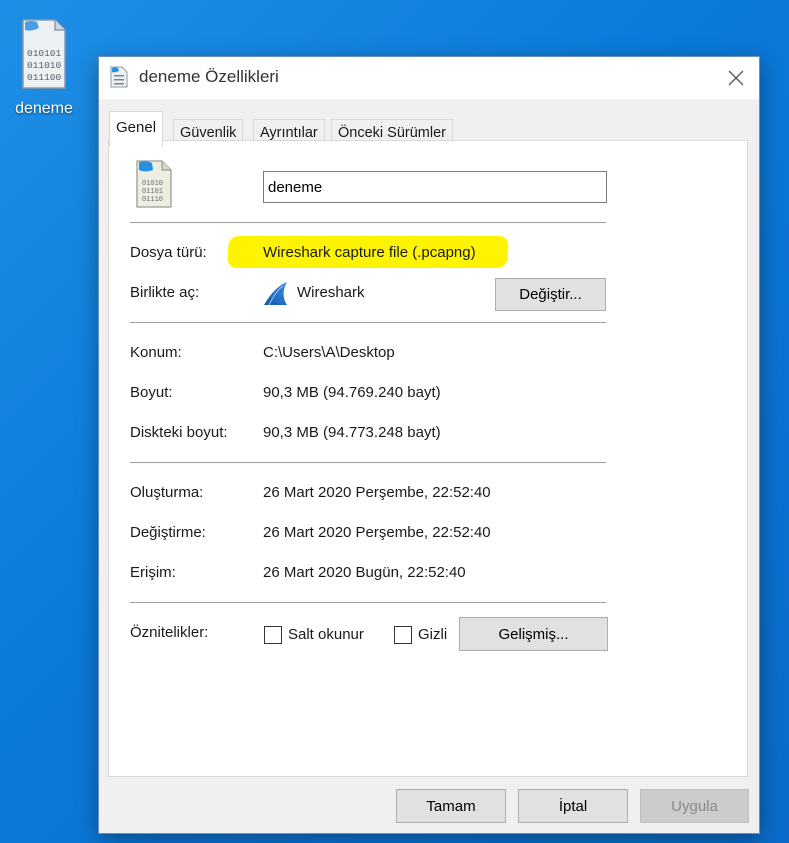 The image size is (789, 843). Describe the element at coordinates (153, 572) in the screenshot. I see `accessed-label: Erişim:` at that location.